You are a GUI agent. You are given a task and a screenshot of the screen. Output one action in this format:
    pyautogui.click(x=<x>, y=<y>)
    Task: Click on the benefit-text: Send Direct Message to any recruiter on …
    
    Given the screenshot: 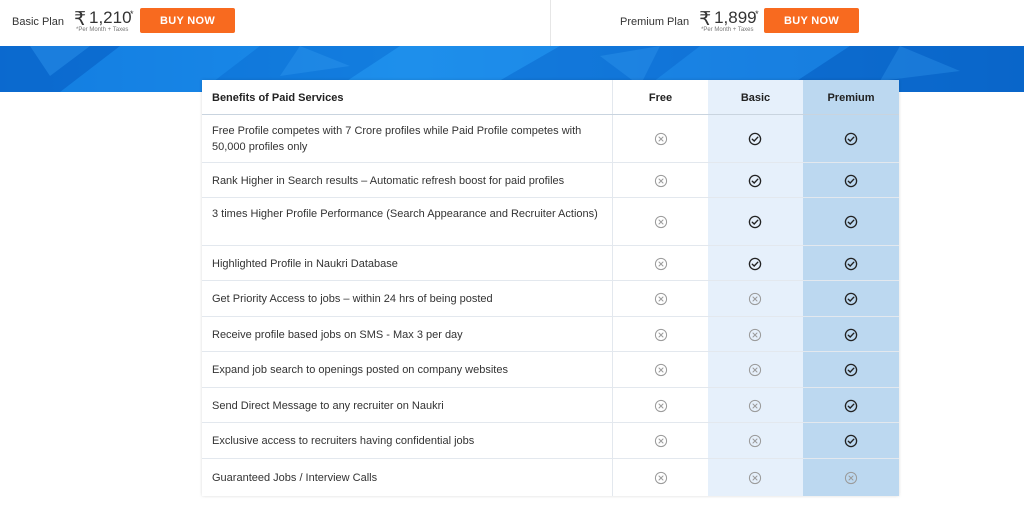 What is the action you would take?
    pyautogui.click(x=328, y=405)
    